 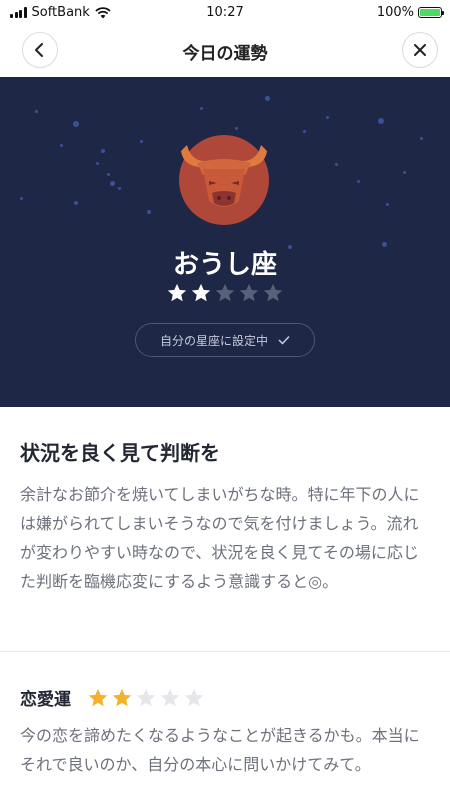 I want to click on fortune-headline: 状況を良く見て判断を, so click(x=120, y=453).